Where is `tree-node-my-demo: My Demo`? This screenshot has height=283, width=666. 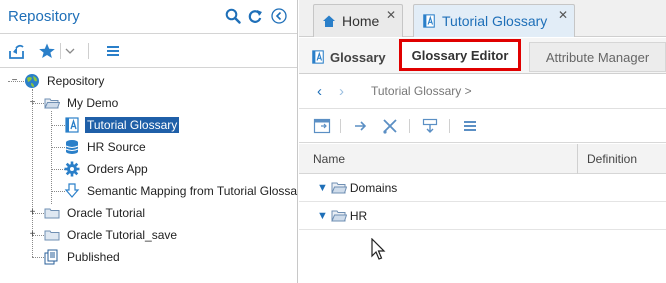
tree-node-my-demo: My Demo is located at coordinates (82, 103).